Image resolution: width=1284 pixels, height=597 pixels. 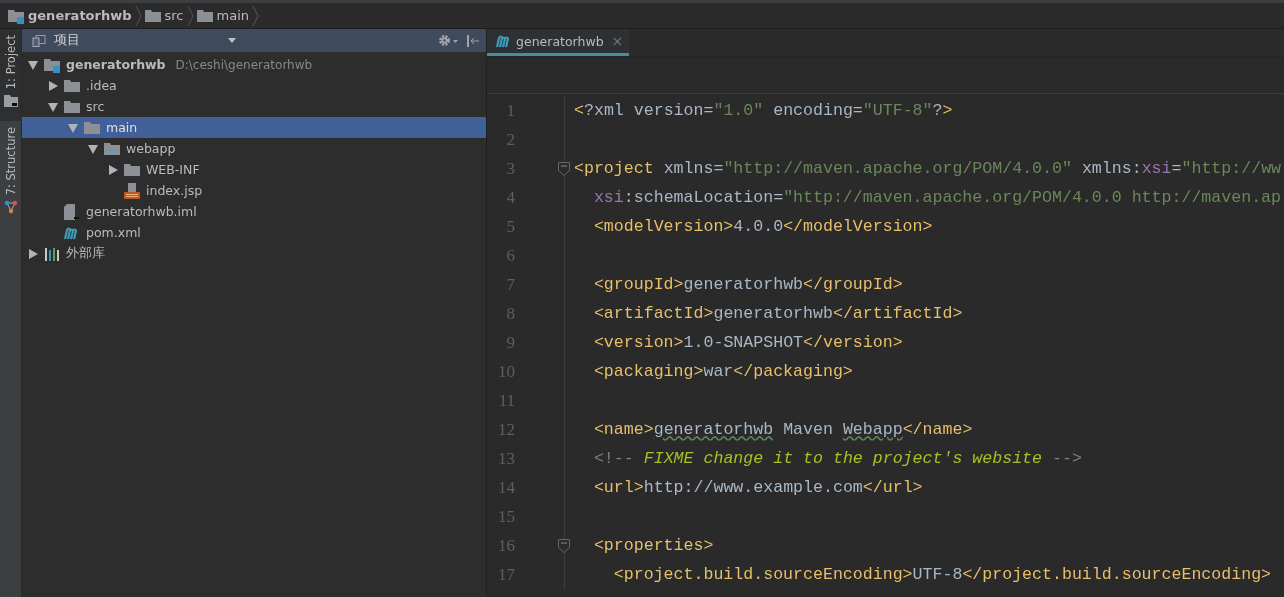 I want to click on tree-item: 外部库, so click(x=254, y=253).